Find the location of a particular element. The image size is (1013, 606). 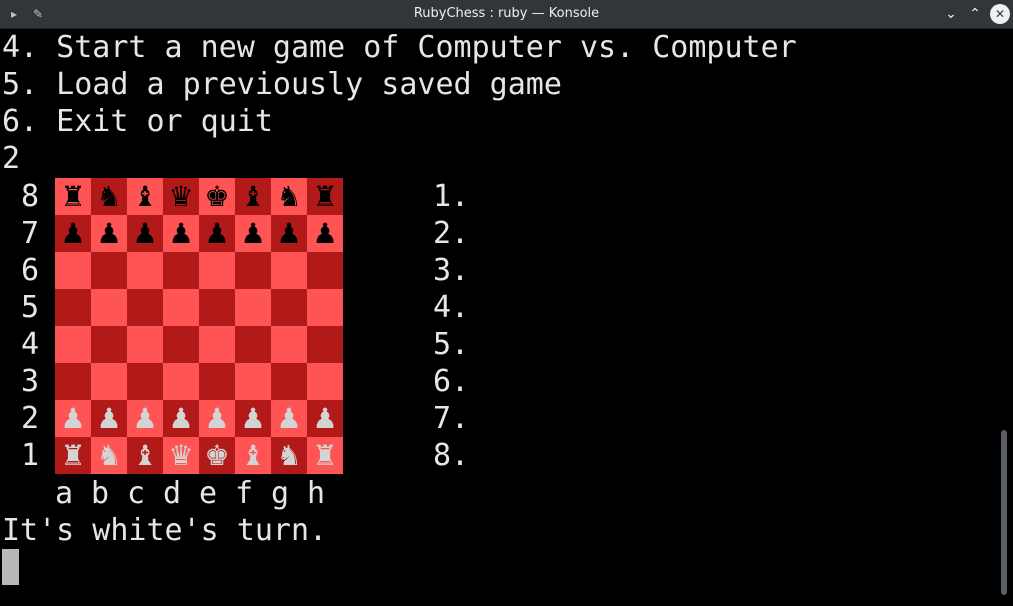

square-c5 is located at coordinates (145, 307).